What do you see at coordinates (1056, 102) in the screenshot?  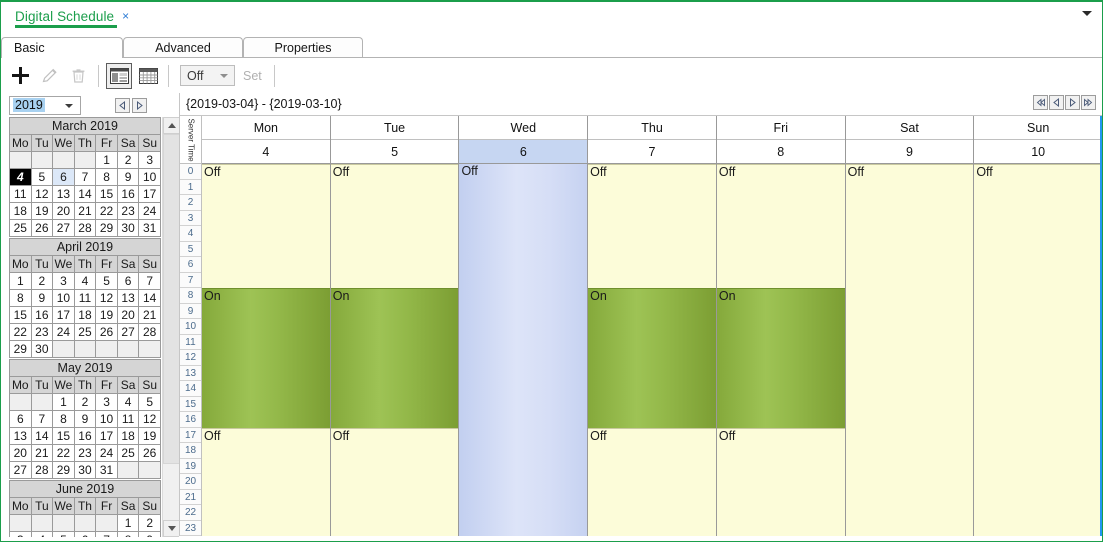 I see `prev-page-button` at bounding box center [1056, 102].